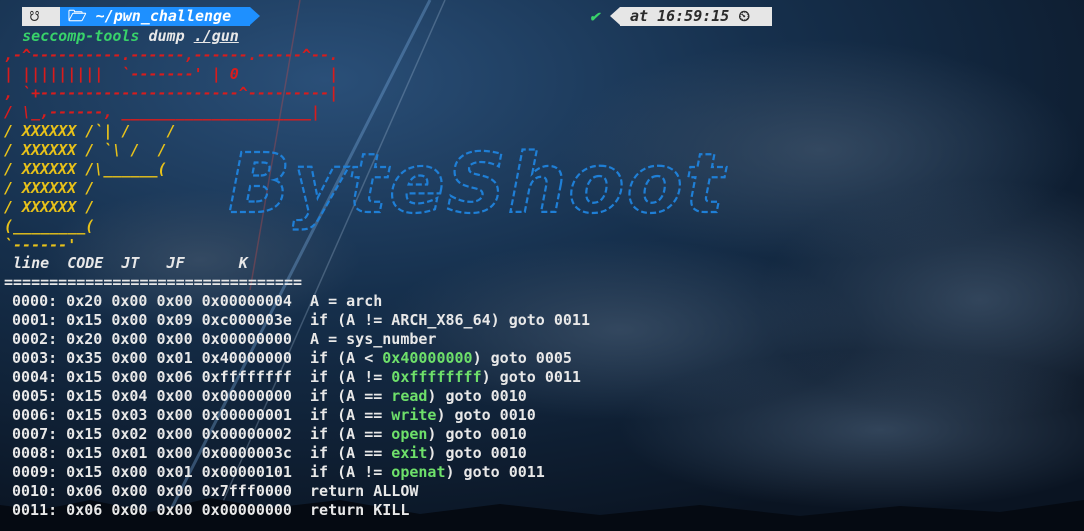 The image size is (1084, 531). I want to click on row-highlight-value: open, so click(409, 434).